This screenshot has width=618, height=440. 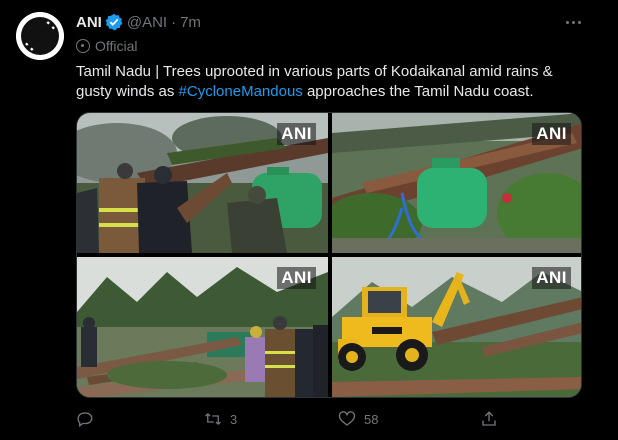 I want to click on photo-3: ANI, so click(x=202, y=327).